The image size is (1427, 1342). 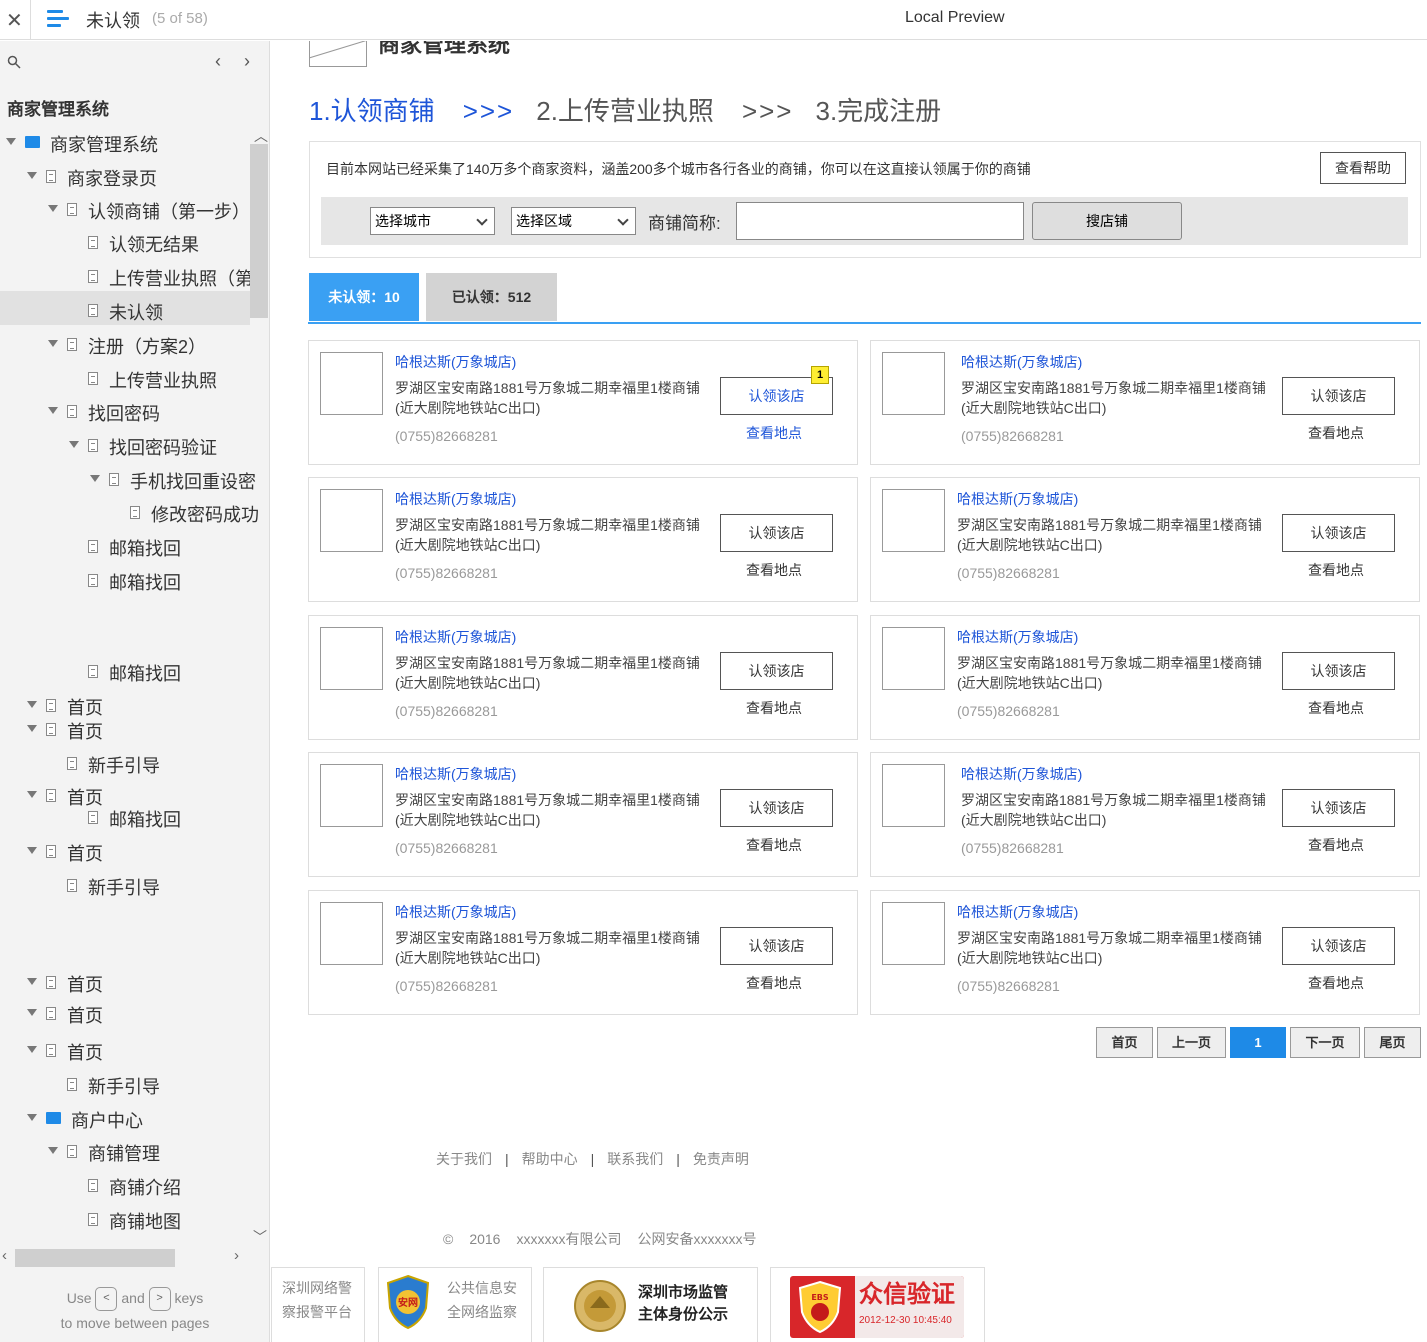 What do you see at coordinates (880, 221) in the screenshot?
I see `shop-name-input` at bounding box center [880, 221].